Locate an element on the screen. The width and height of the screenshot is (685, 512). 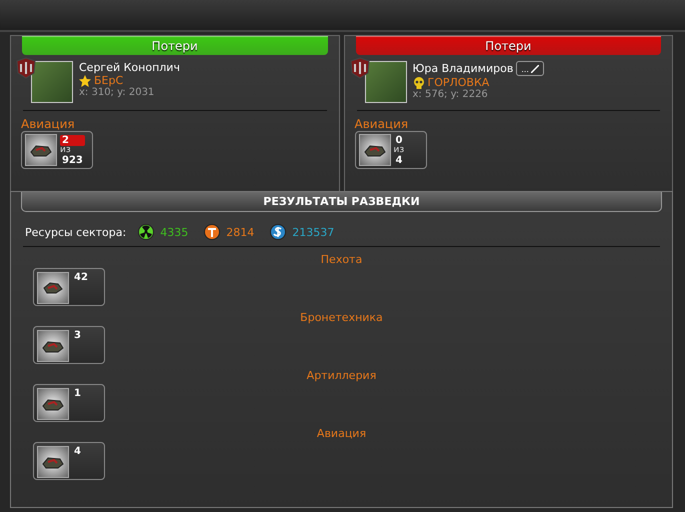
category-title: Пехота is located at coordinates (341, 259).